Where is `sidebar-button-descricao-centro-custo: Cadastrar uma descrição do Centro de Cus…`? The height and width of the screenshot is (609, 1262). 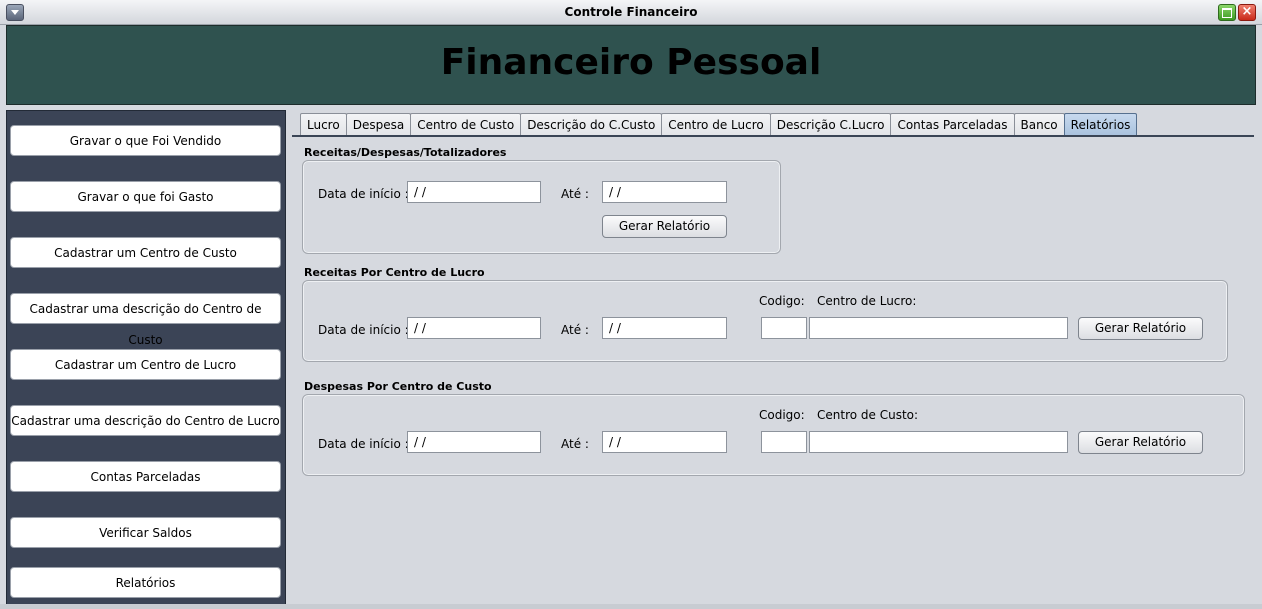 sidebar-button-descricao-centro-custo: Cadastrar uma descrição do Centro de Cus… is located at coordinates (145, 320).